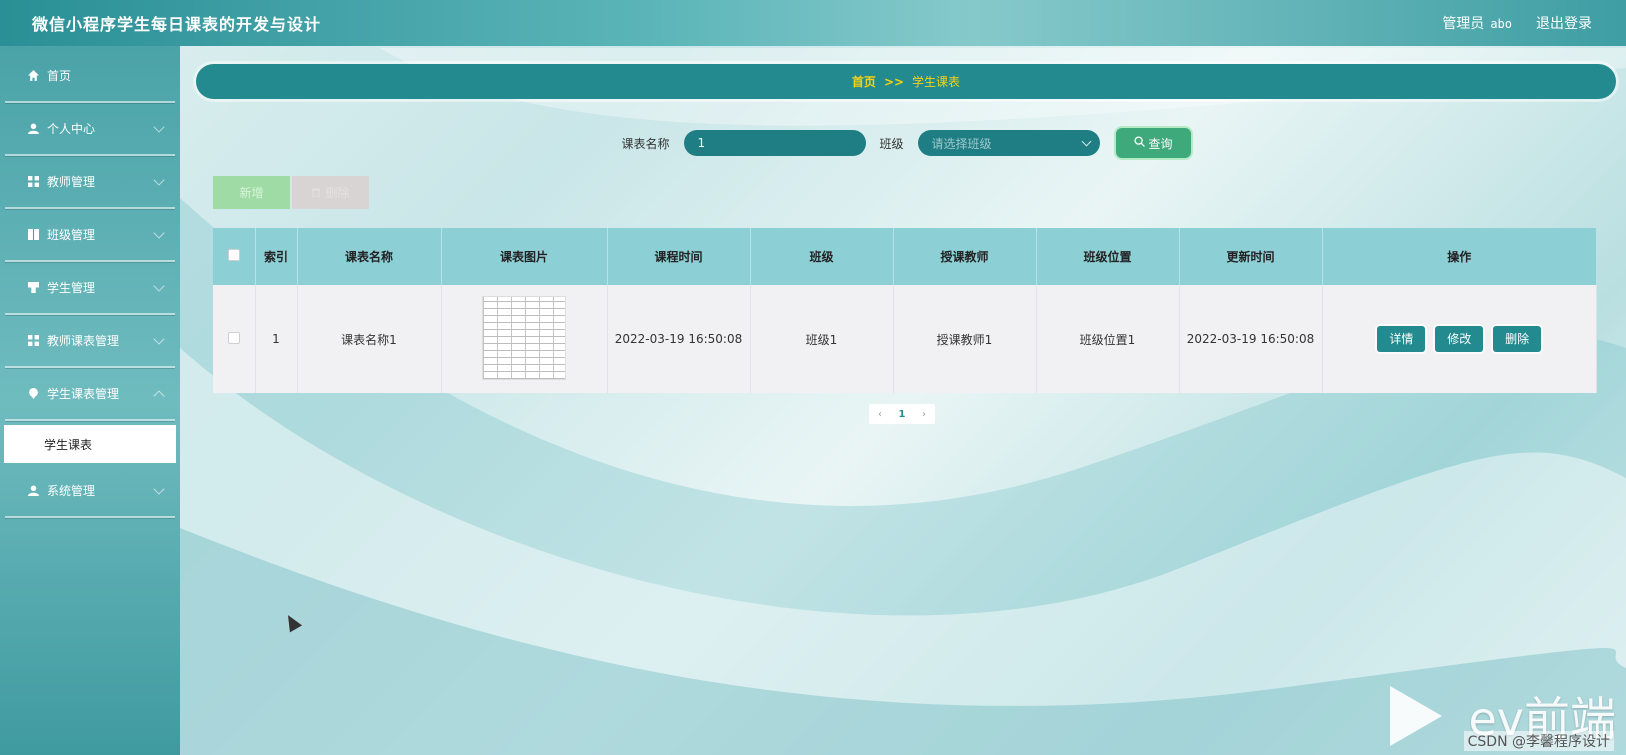  I want to click on page-number: 1, so click(902, 414).